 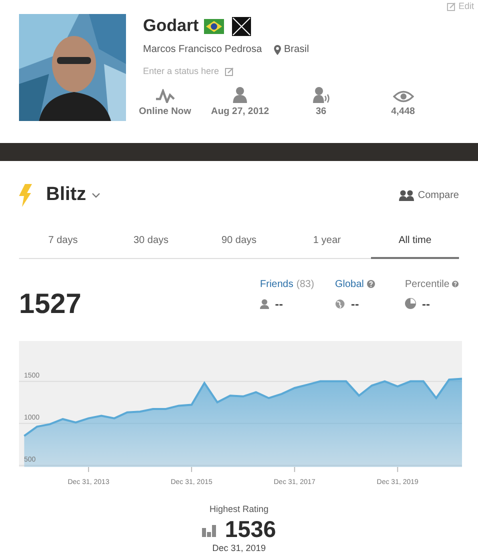 What do you see at coordinates (96, 195) in the screenshot?
I see `caret-icon` at bounding box center [96, 195].